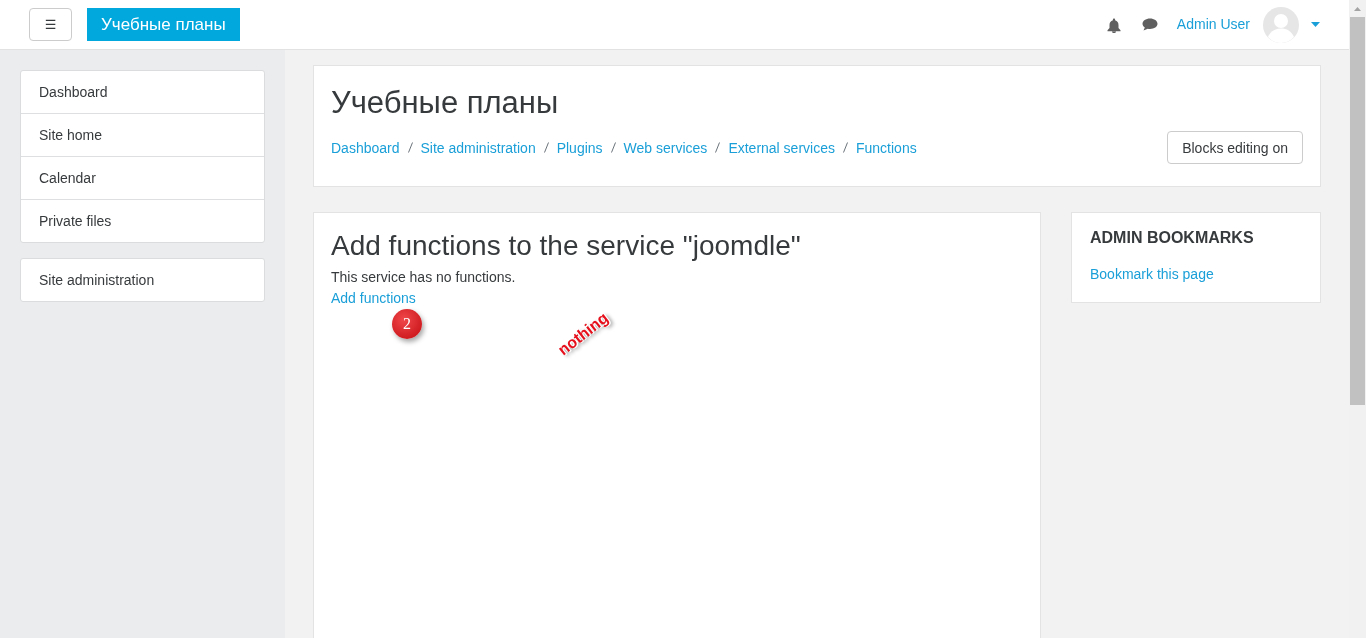 Image resolution: width=1366 pixels, height=638 pixels. I want to click on user-avatar-icon, so click(1281, 24).